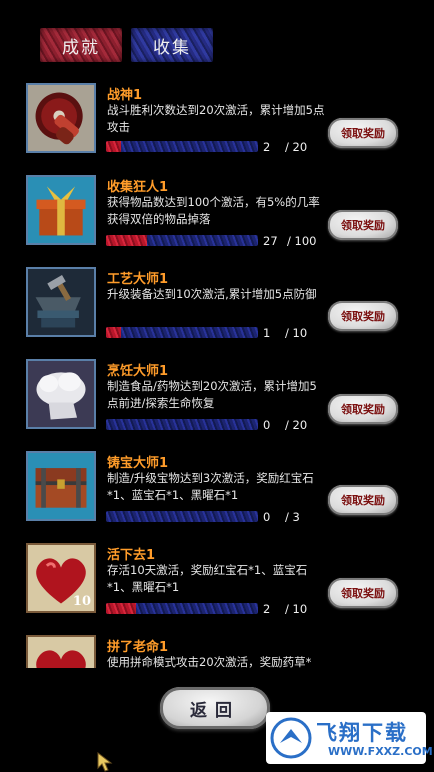 The image size is (434, 772). I want to click on item-title: 战神1, so click(125, 95).